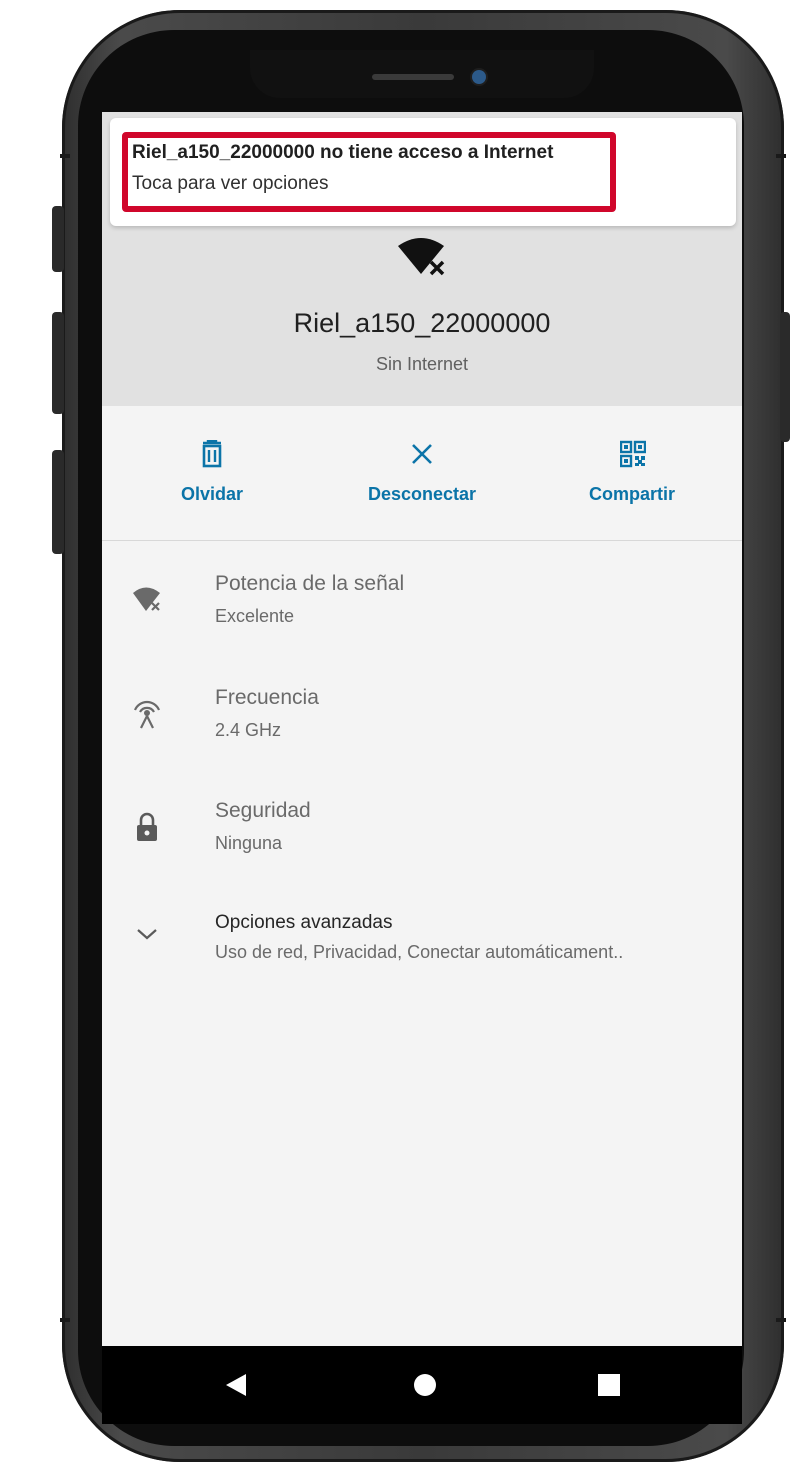  Describe the element at coordinates (425, 1385) in the screenshot. I see `home-circle-icon` at that location.